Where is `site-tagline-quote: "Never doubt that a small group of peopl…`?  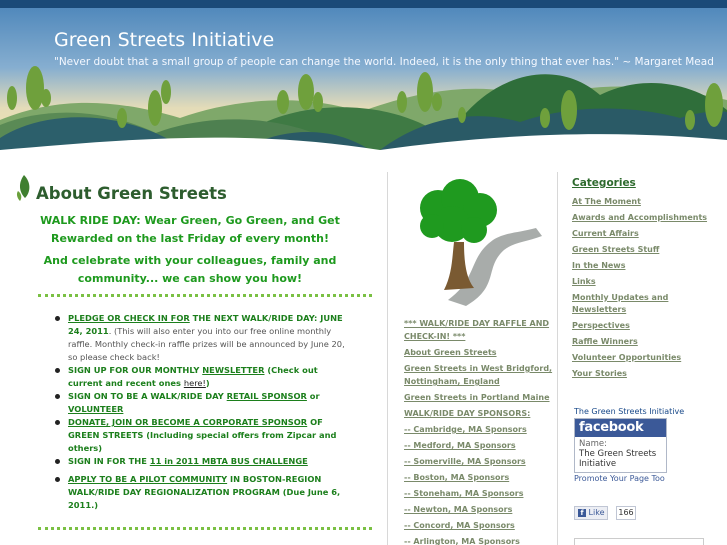 site-tagline-quote: "Never doubt that a small group of peopl… is located at coordinates (384, 62).